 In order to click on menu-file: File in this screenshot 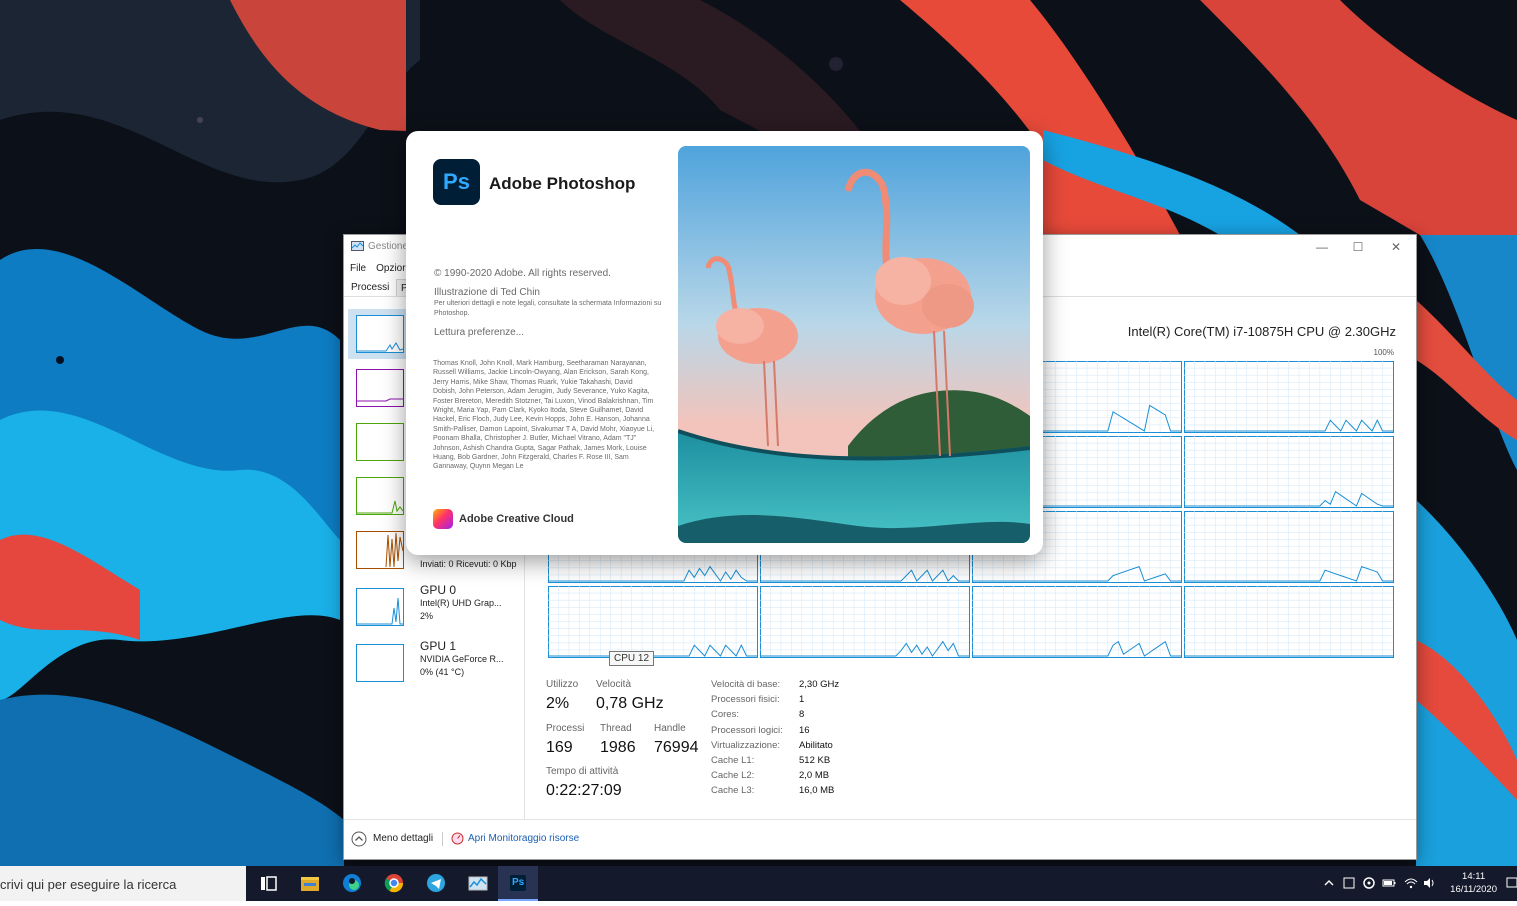, I will do `click(358, 268)`.